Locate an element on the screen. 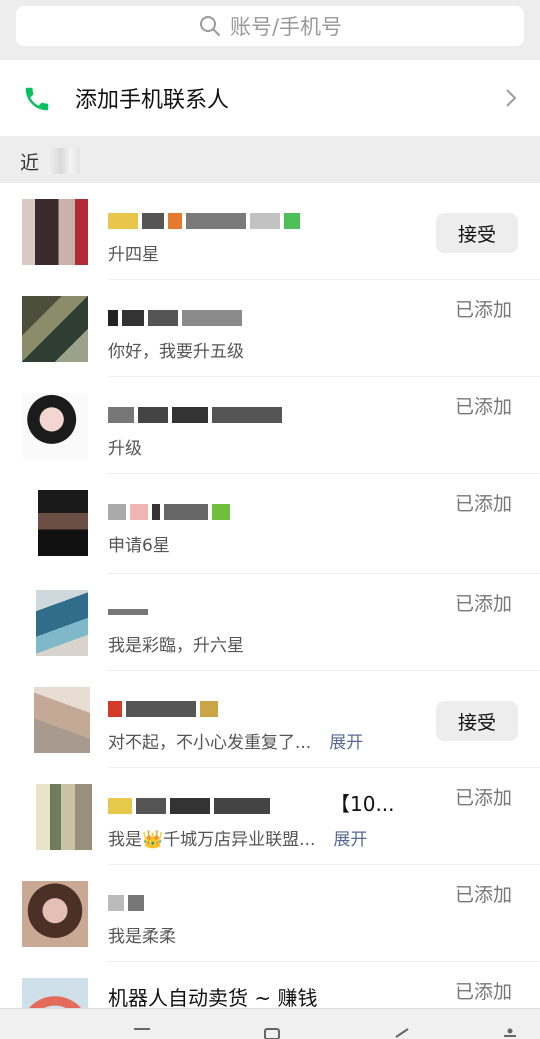 The image size is (540, 1039). request-message: 我是👑千城万店异业联盟... 展开 is located at coordinates (237, 837).